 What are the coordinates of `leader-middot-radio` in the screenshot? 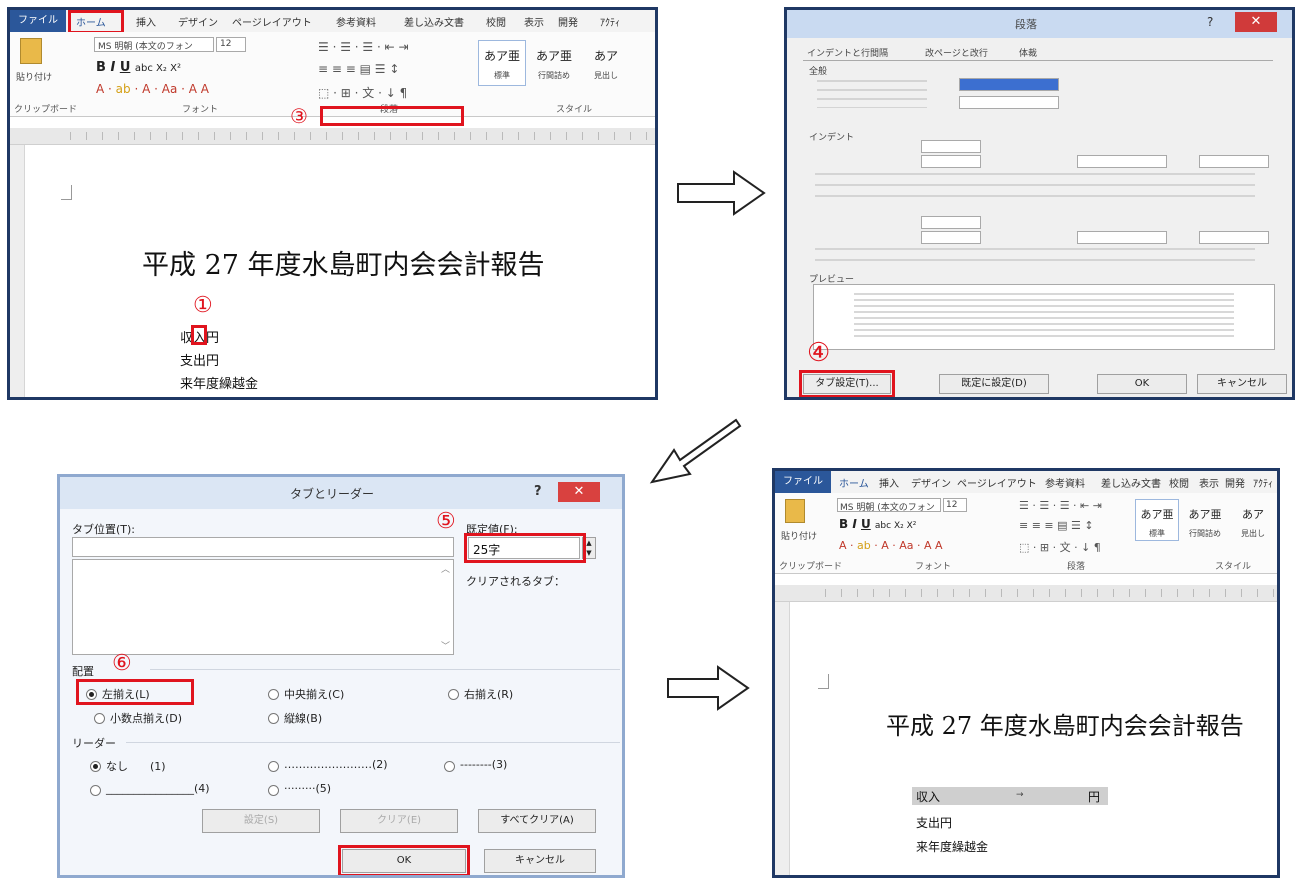 It's located at (273, 790).